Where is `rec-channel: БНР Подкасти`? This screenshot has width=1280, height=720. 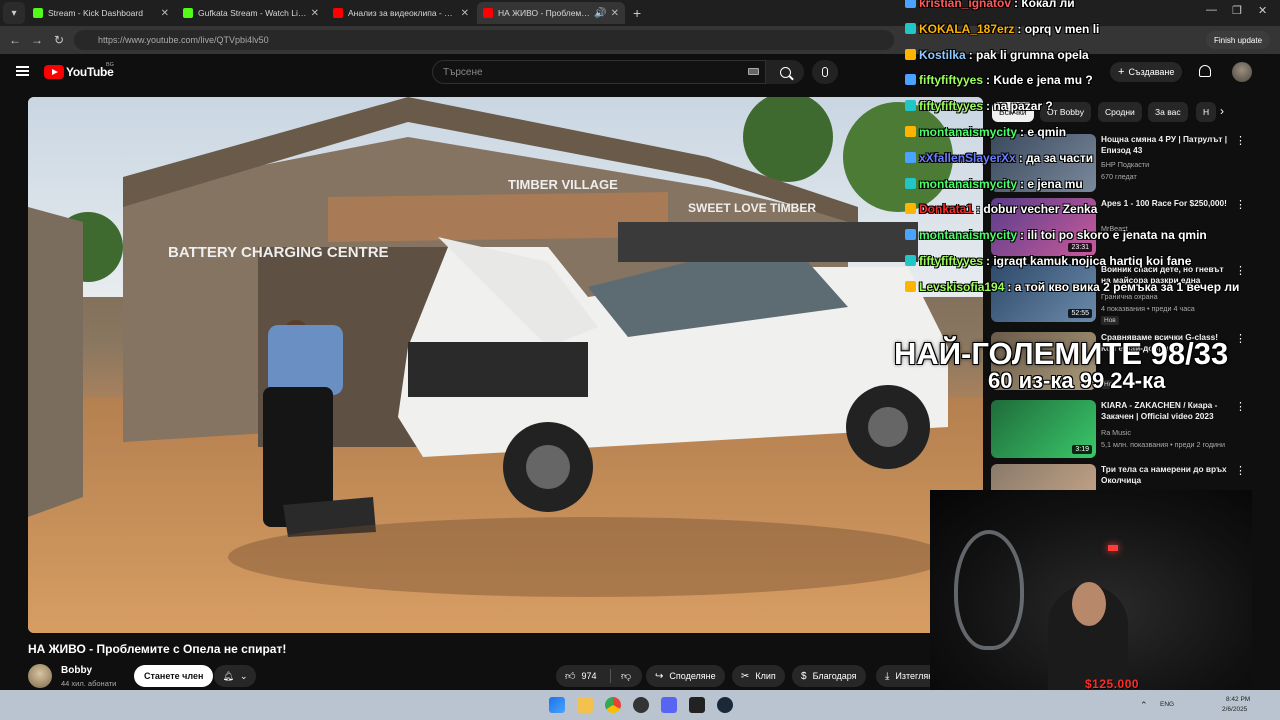 rec-channel: БНР Подкасти is located at coordinates (1125, 164).